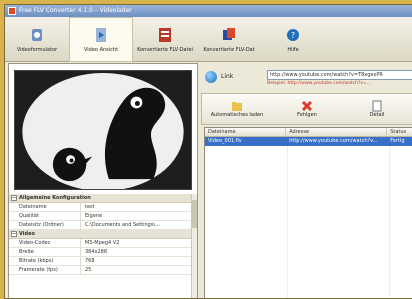 The image size is (412, 299). What do you see at coordinates (237, 106) in the screenshot?
I see `folder-icon` at bounding box center [237, 106].